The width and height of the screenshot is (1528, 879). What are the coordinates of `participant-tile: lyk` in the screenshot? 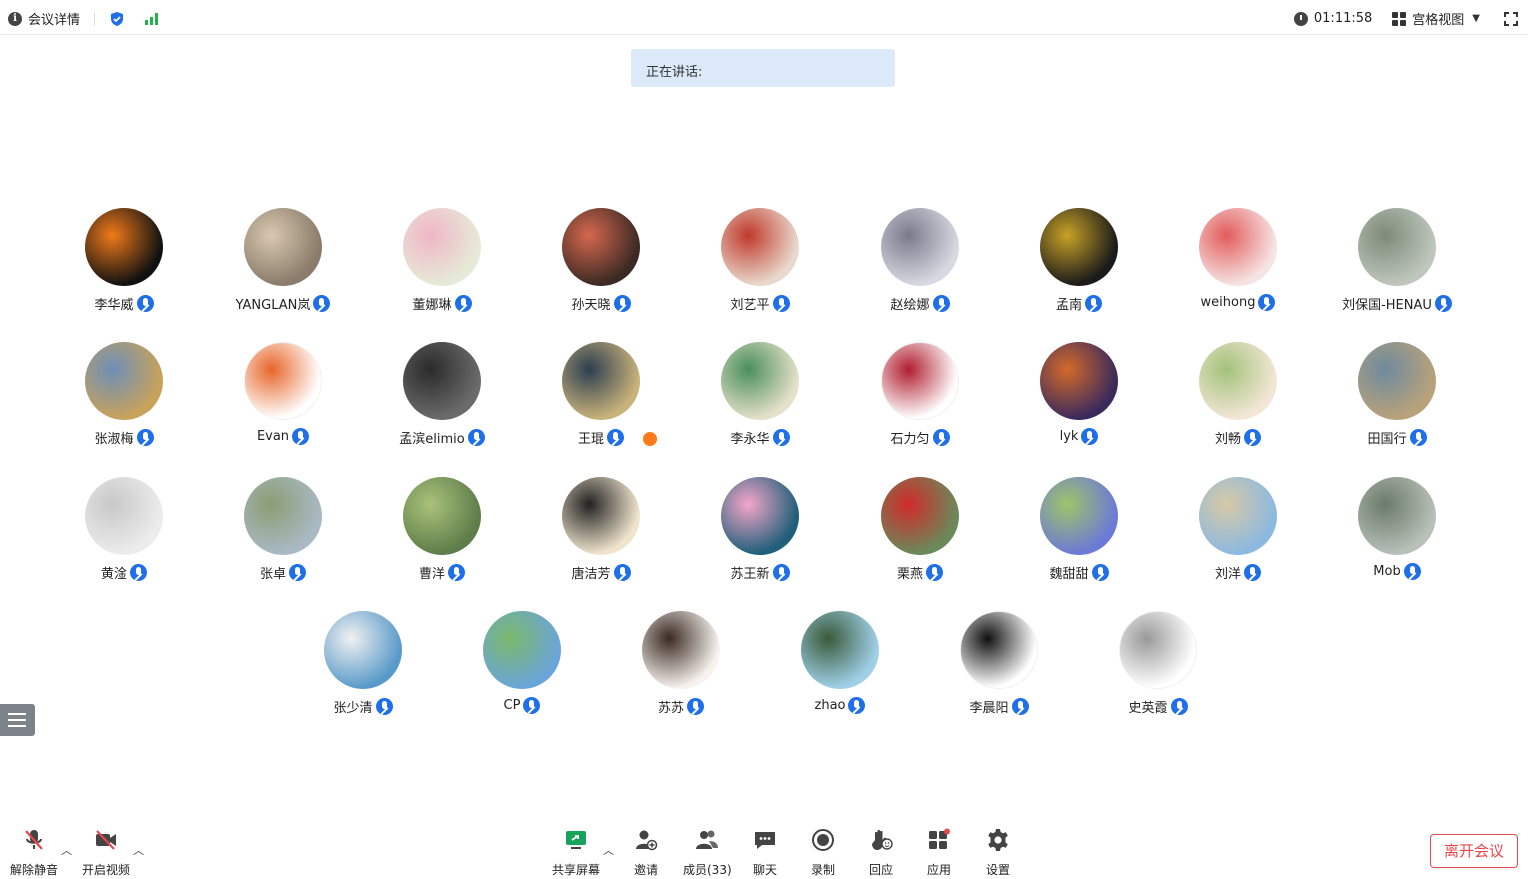 It's located at (1079, 393).